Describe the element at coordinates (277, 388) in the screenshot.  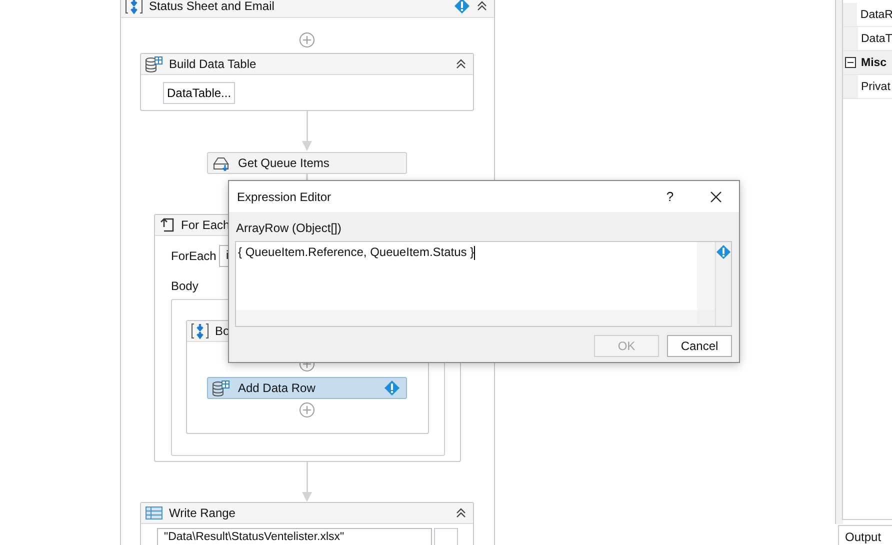
I see `activity-title: Add Data Row` at that location.